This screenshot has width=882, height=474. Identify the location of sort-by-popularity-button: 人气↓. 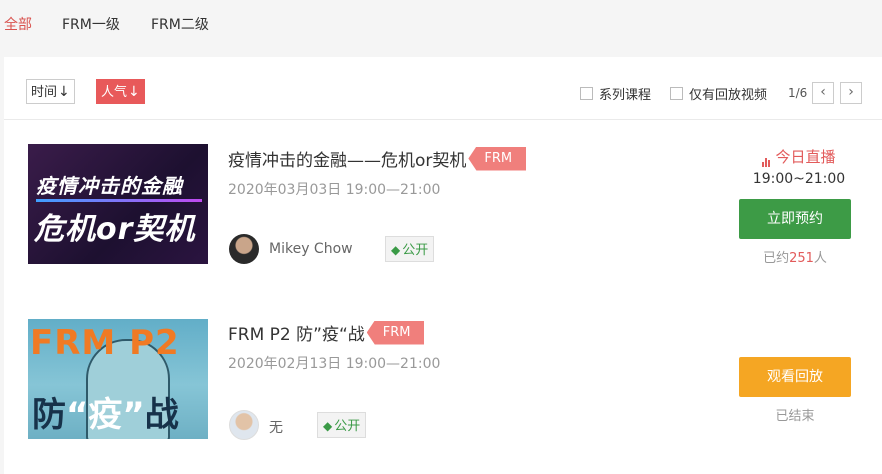
(120, 91).